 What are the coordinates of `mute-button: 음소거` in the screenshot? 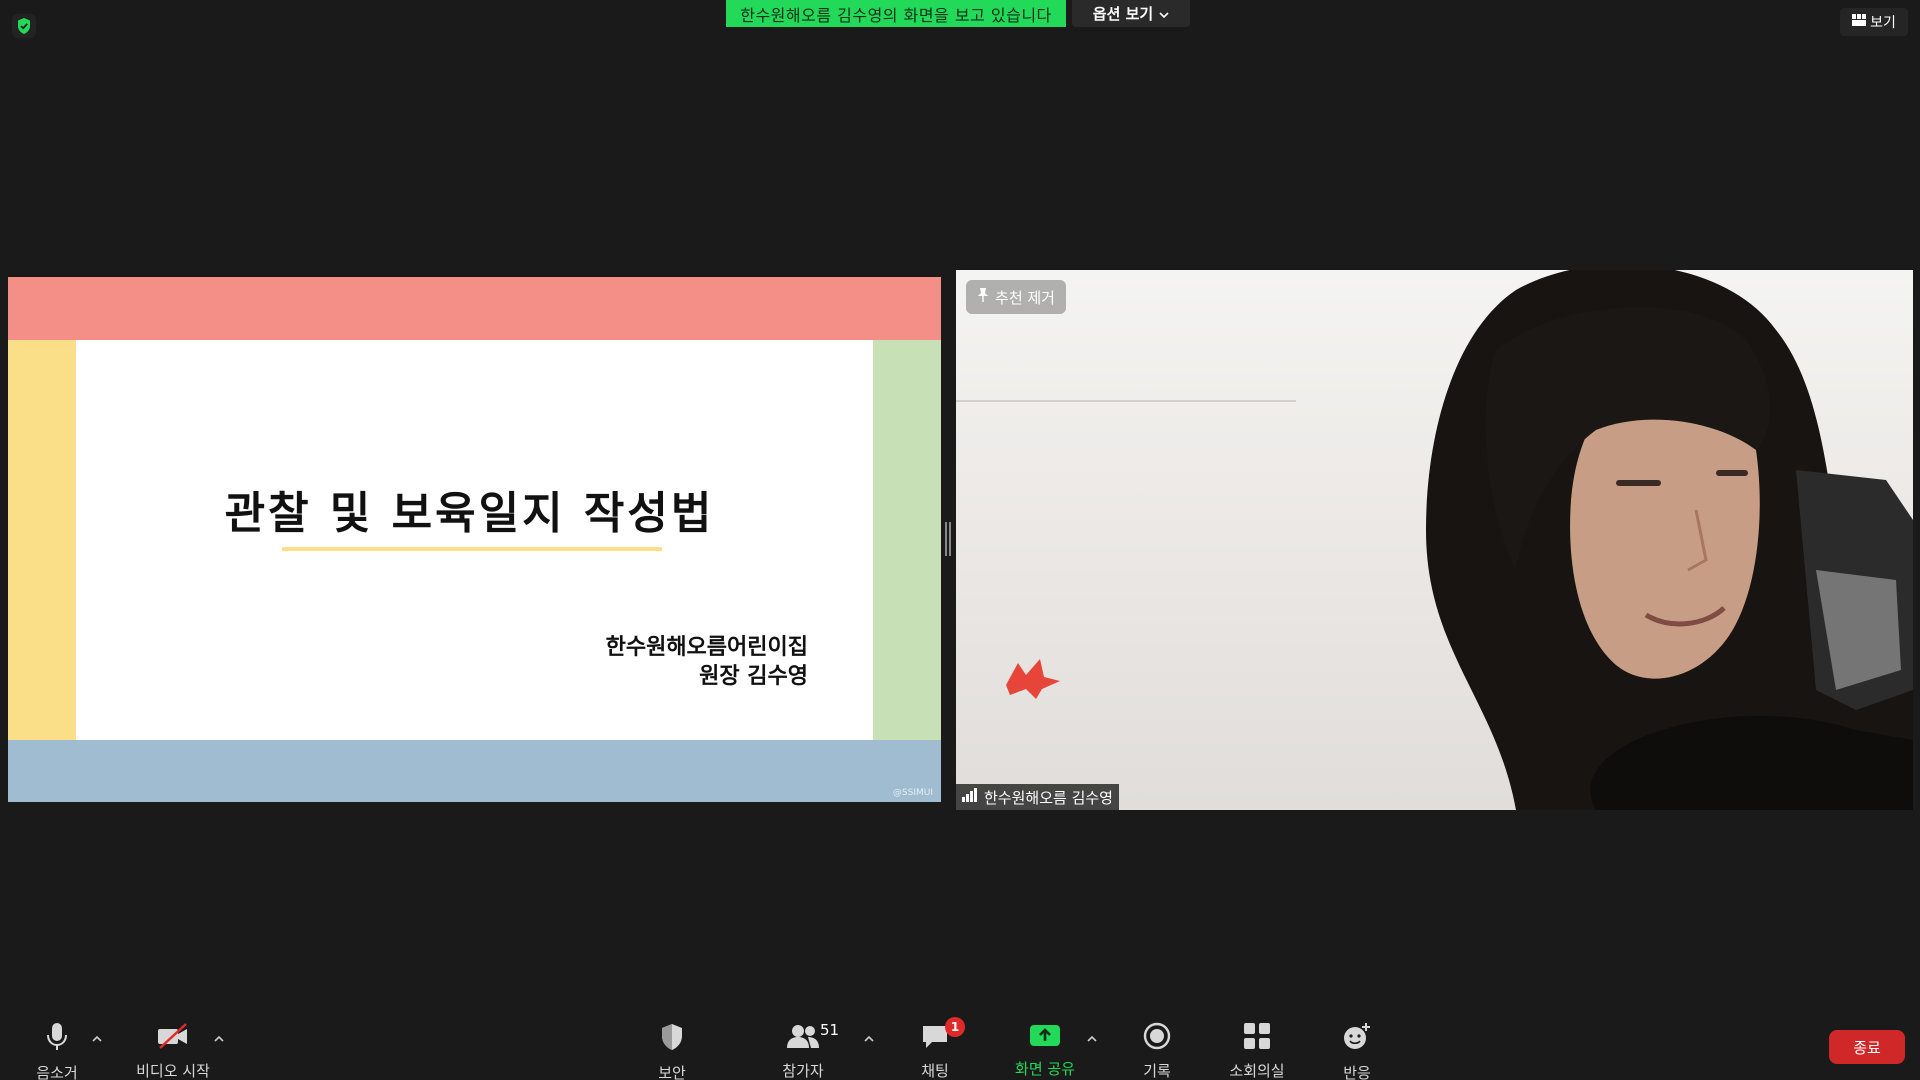 It's located at (57, 1045).